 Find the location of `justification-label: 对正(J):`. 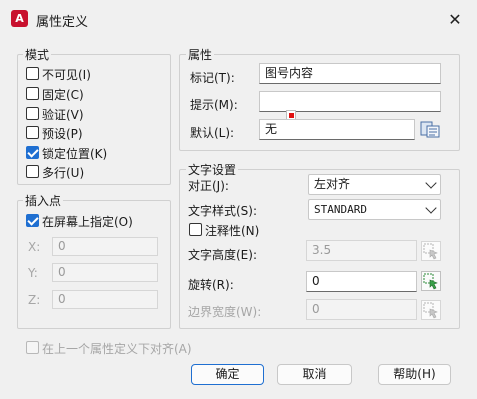

justification-label: 对正(J): is located at coordinates (208, 186).